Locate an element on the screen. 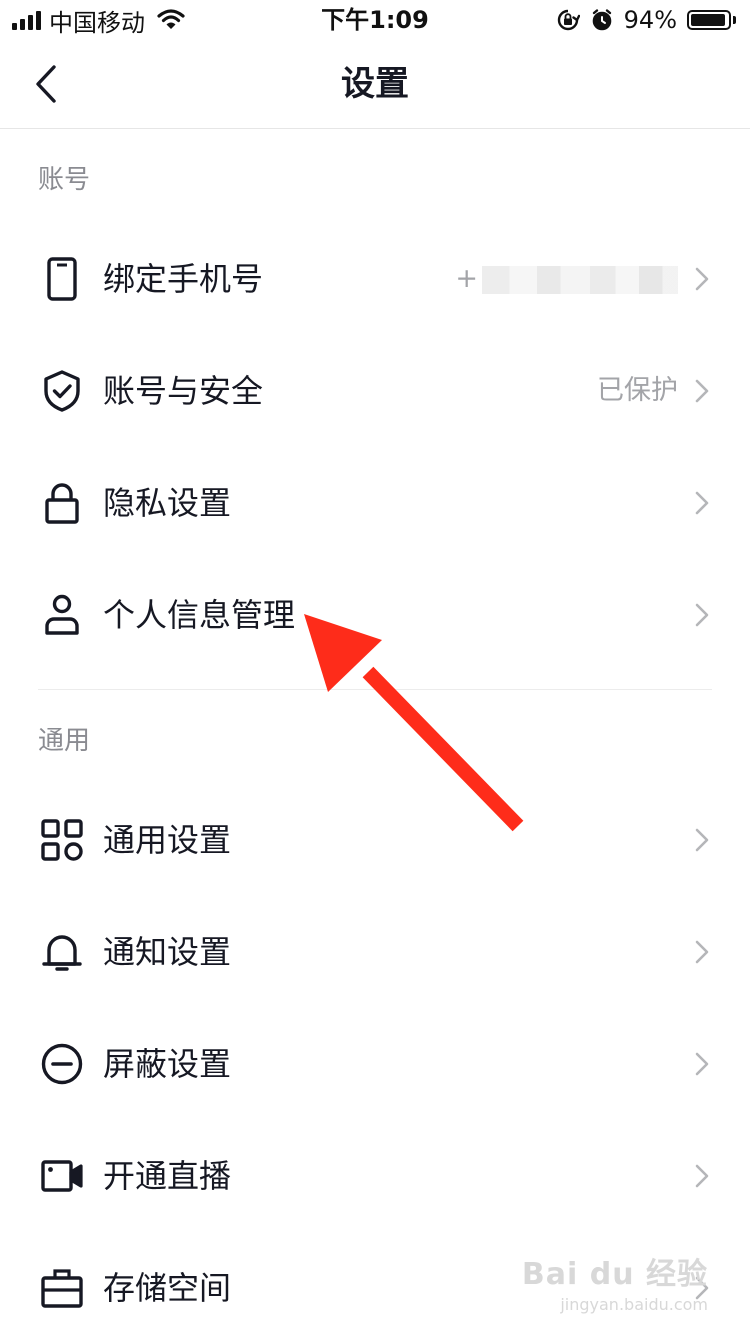  watermark-url: jingyan.baidu.com is located at coordinates (634, 1304).